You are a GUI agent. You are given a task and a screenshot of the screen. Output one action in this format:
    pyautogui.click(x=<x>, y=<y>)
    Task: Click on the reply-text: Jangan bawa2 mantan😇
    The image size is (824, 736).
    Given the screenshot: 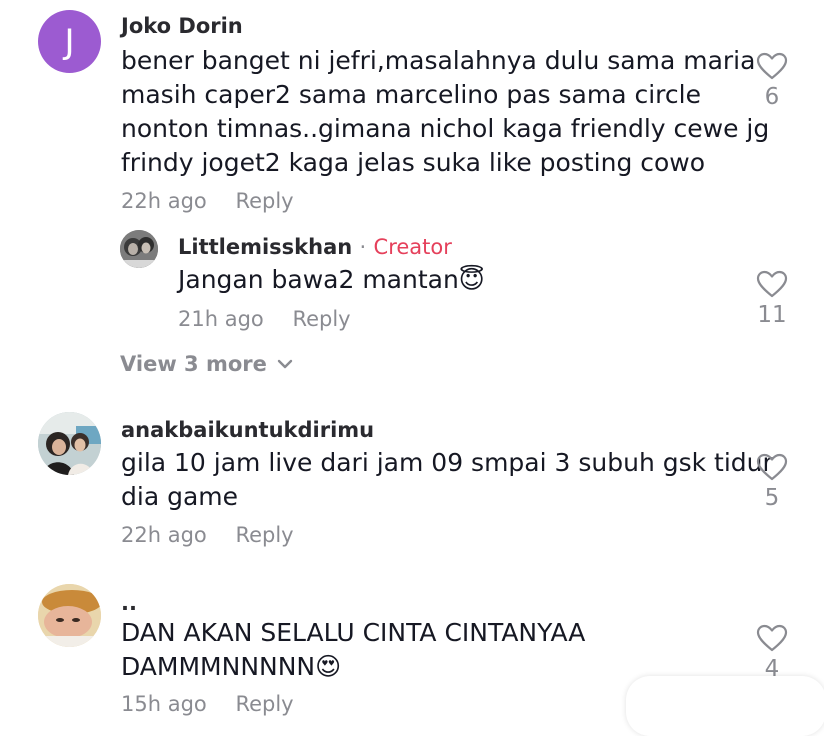 What is the action you would take?
    pyautogui.click(x=331, y=279)
    